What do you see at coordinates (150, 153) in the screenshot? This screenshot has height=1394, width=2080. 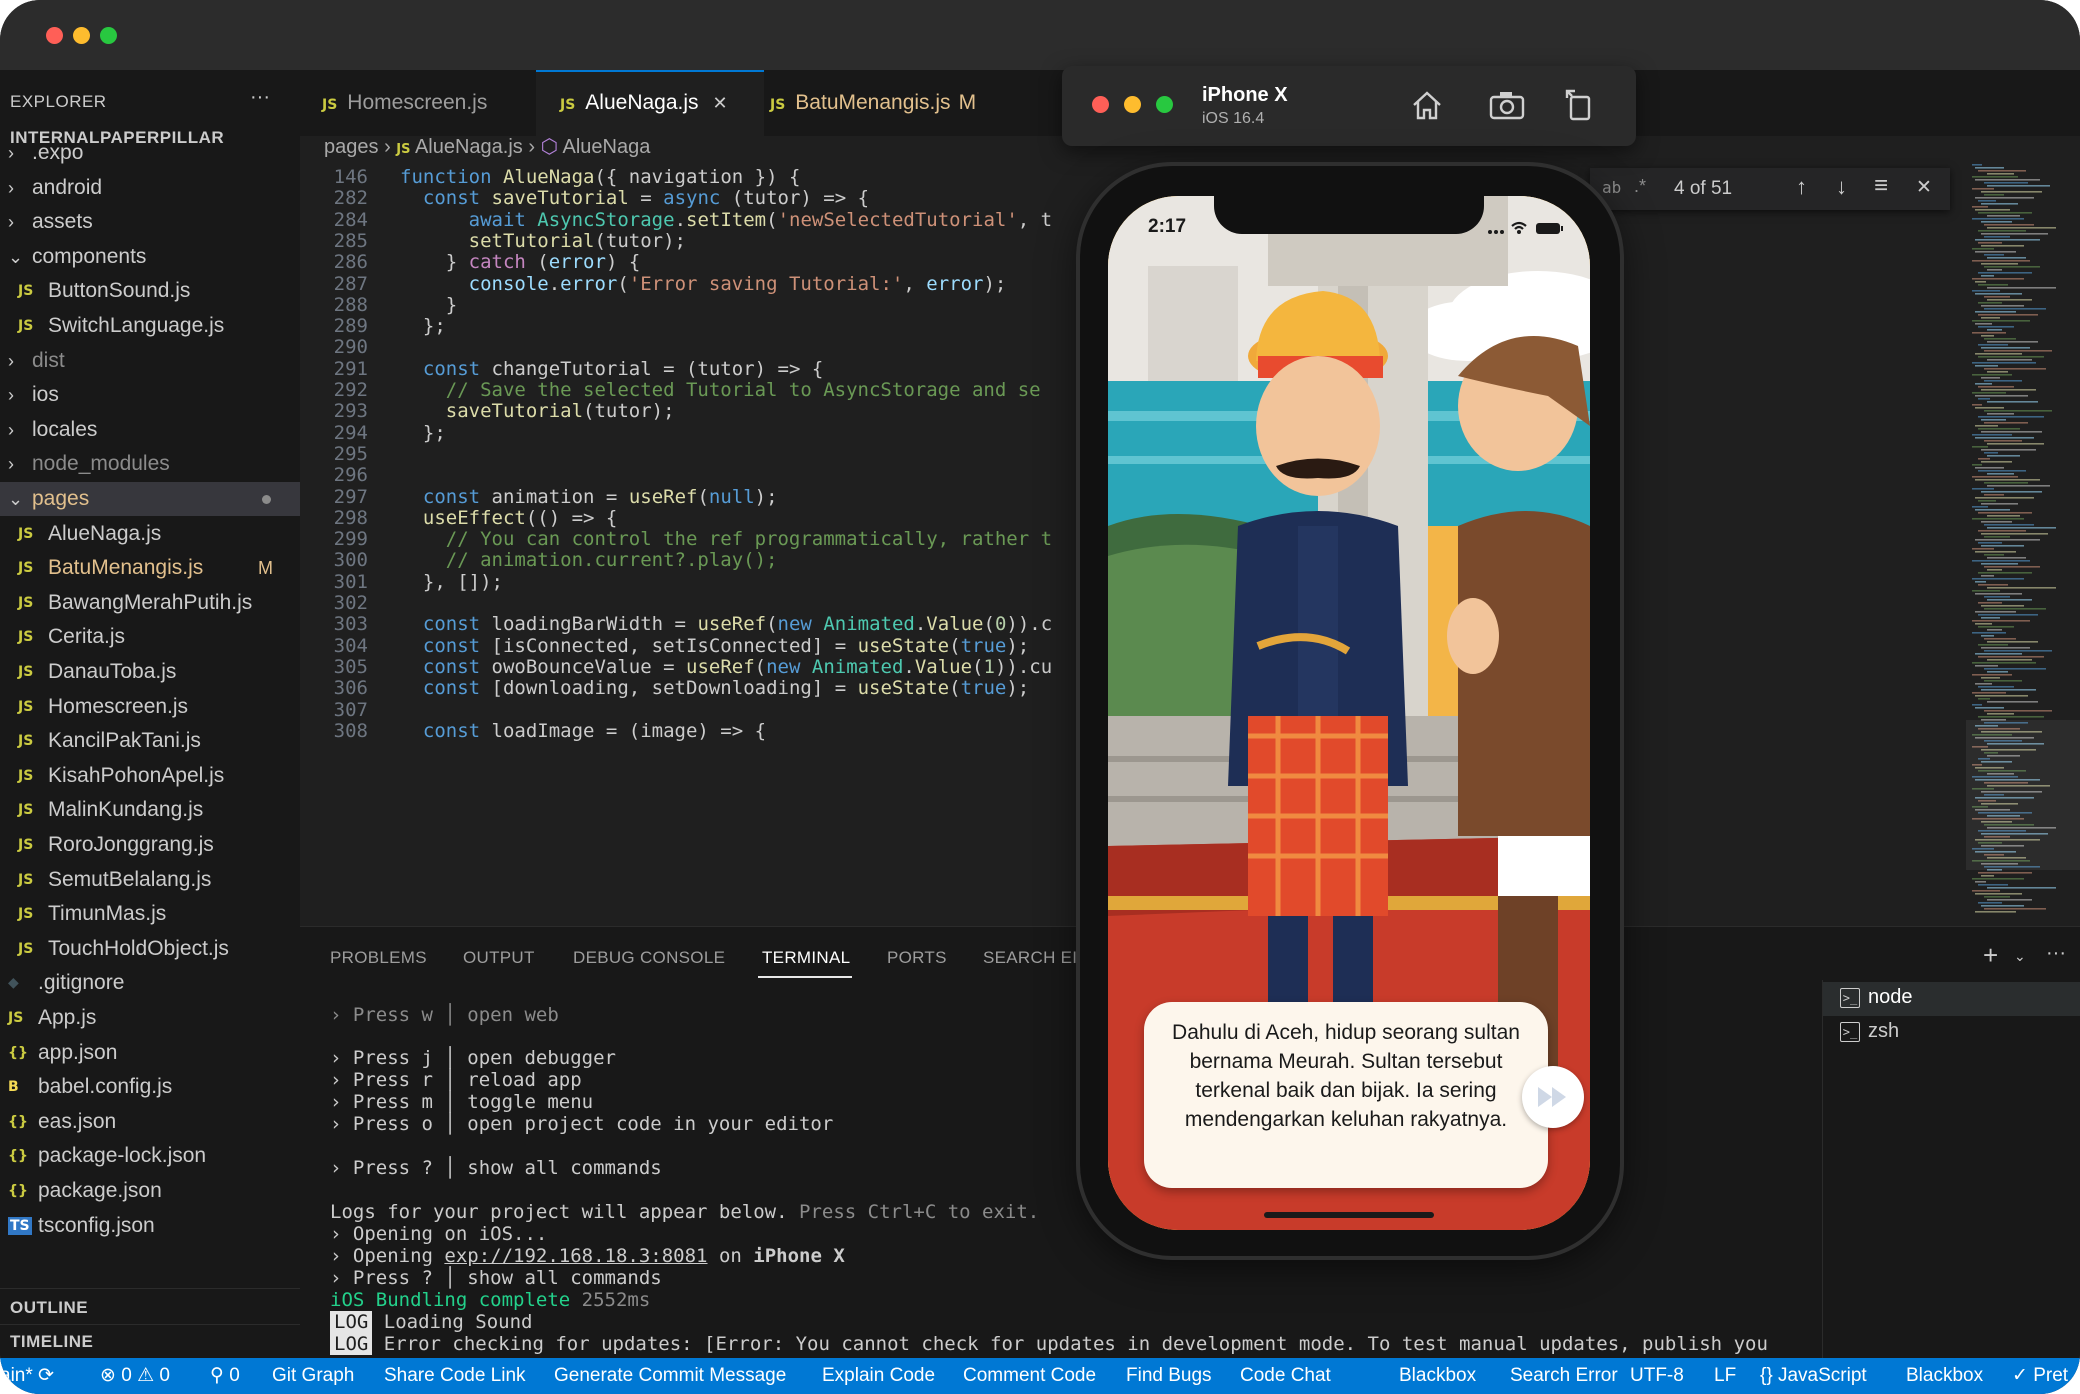 I see `tree-item: › .expo` at bounding box center [150, 153].